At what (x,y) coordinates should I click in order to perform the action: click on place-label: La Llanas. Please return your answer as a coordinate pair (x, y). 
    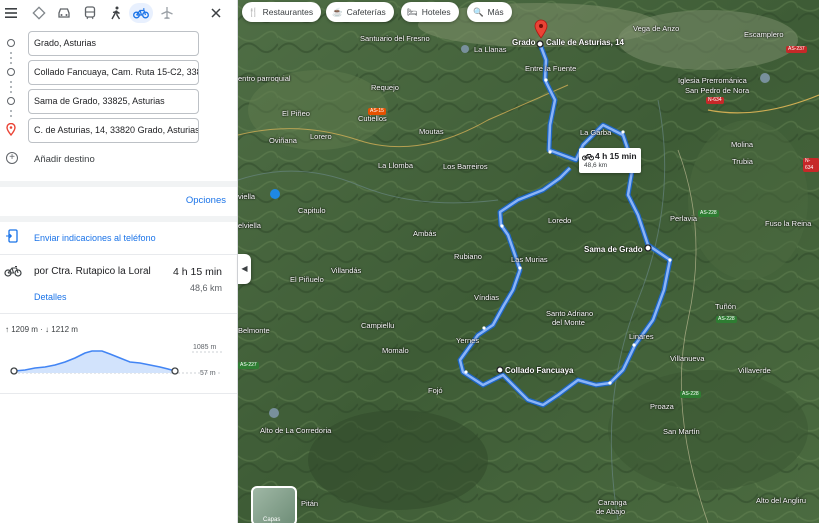
    Looking at the image, I should click on (490, 49).